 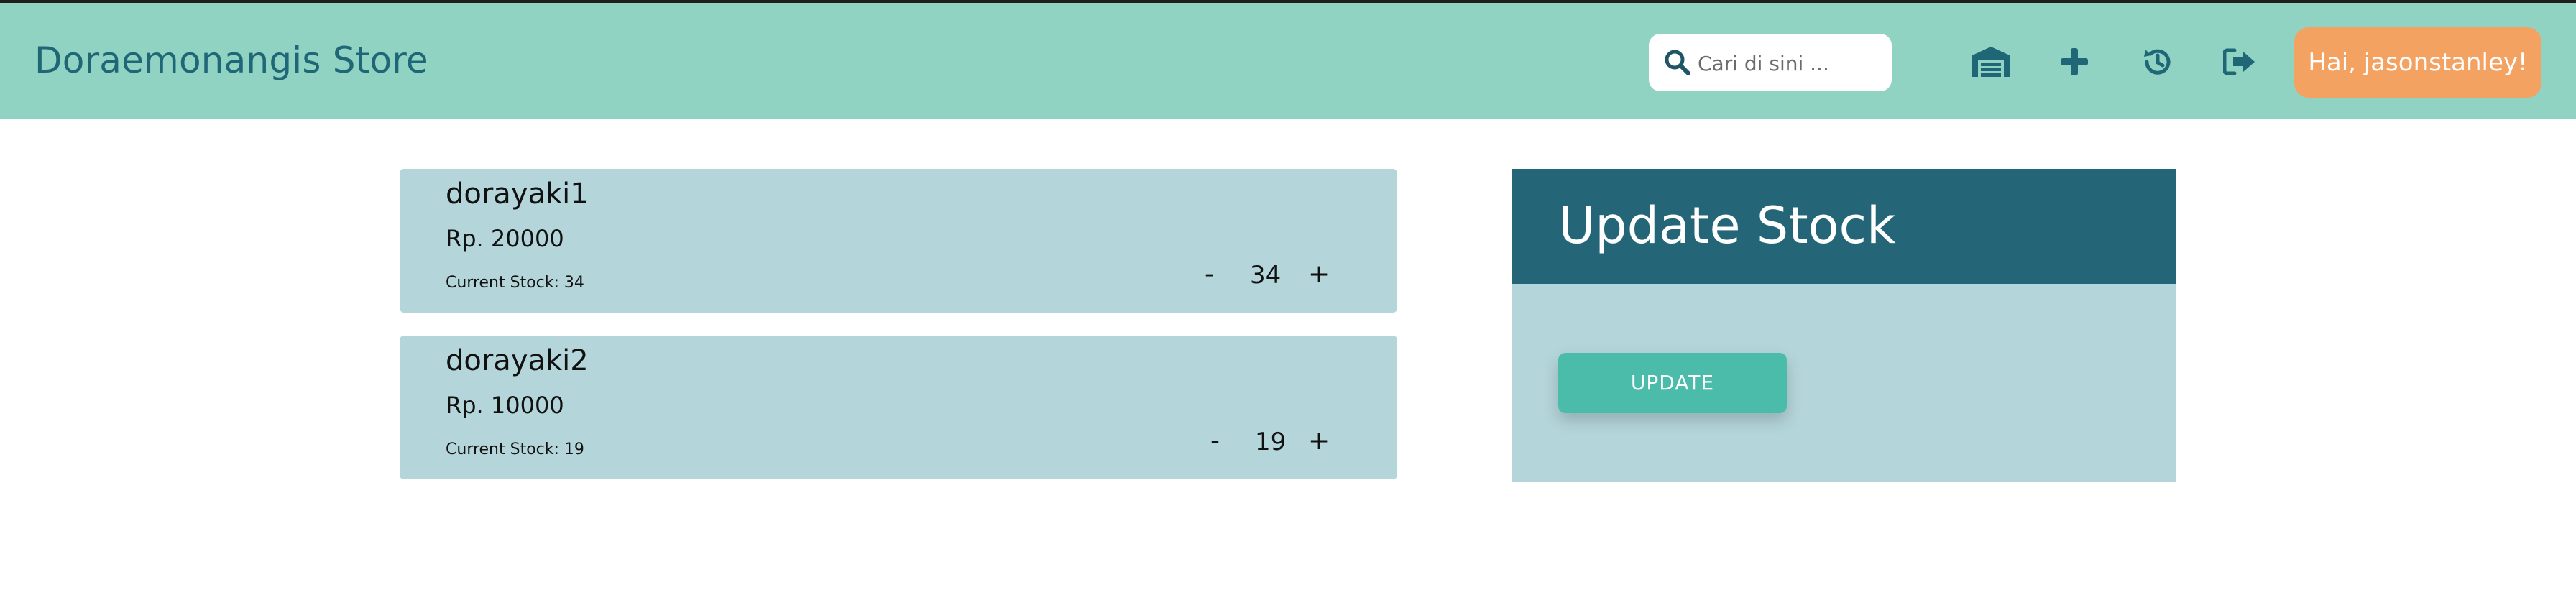 I want to click on history-icon, so click(x=2157, y=62).